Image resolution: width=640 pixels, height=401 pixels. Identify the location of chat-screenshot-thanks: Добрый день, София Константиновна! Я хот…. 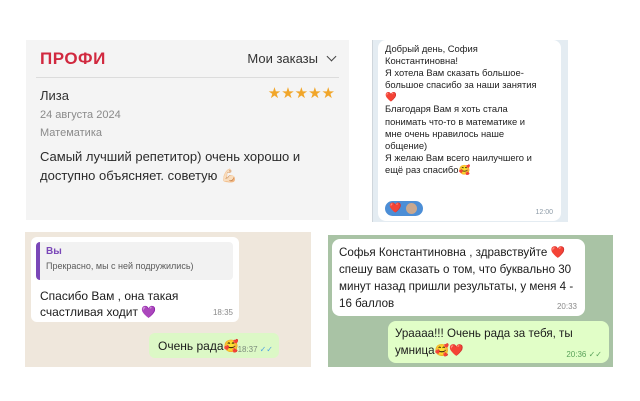
(470, 131).